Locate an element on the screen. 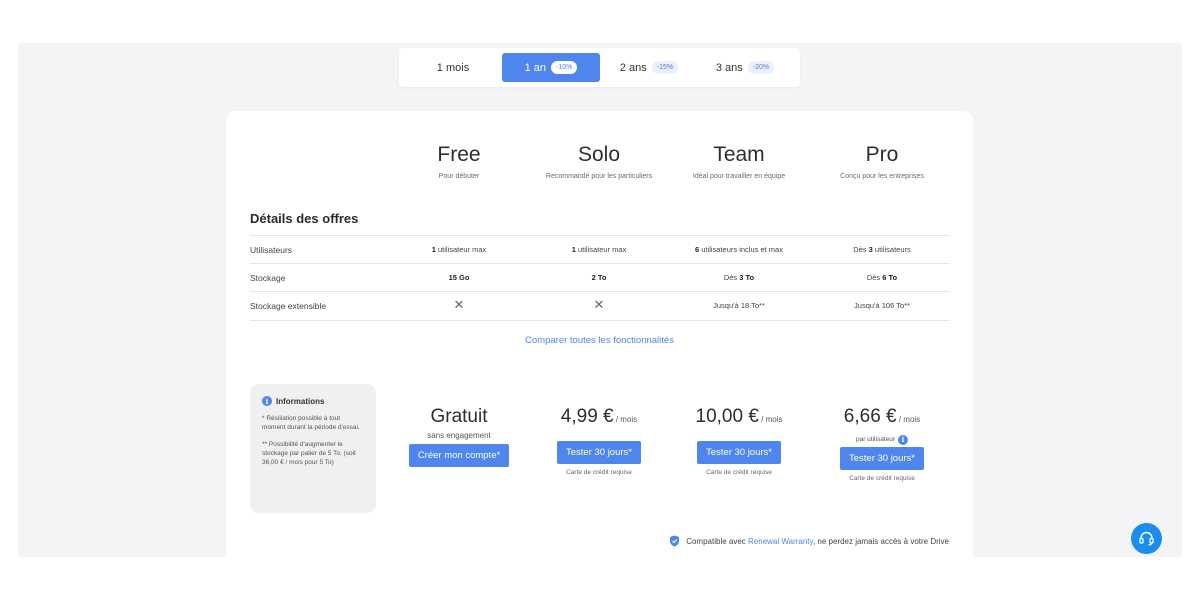  compare-features-link: Comparer toutes les fonctionnalités is located at coordinates (599, 340).